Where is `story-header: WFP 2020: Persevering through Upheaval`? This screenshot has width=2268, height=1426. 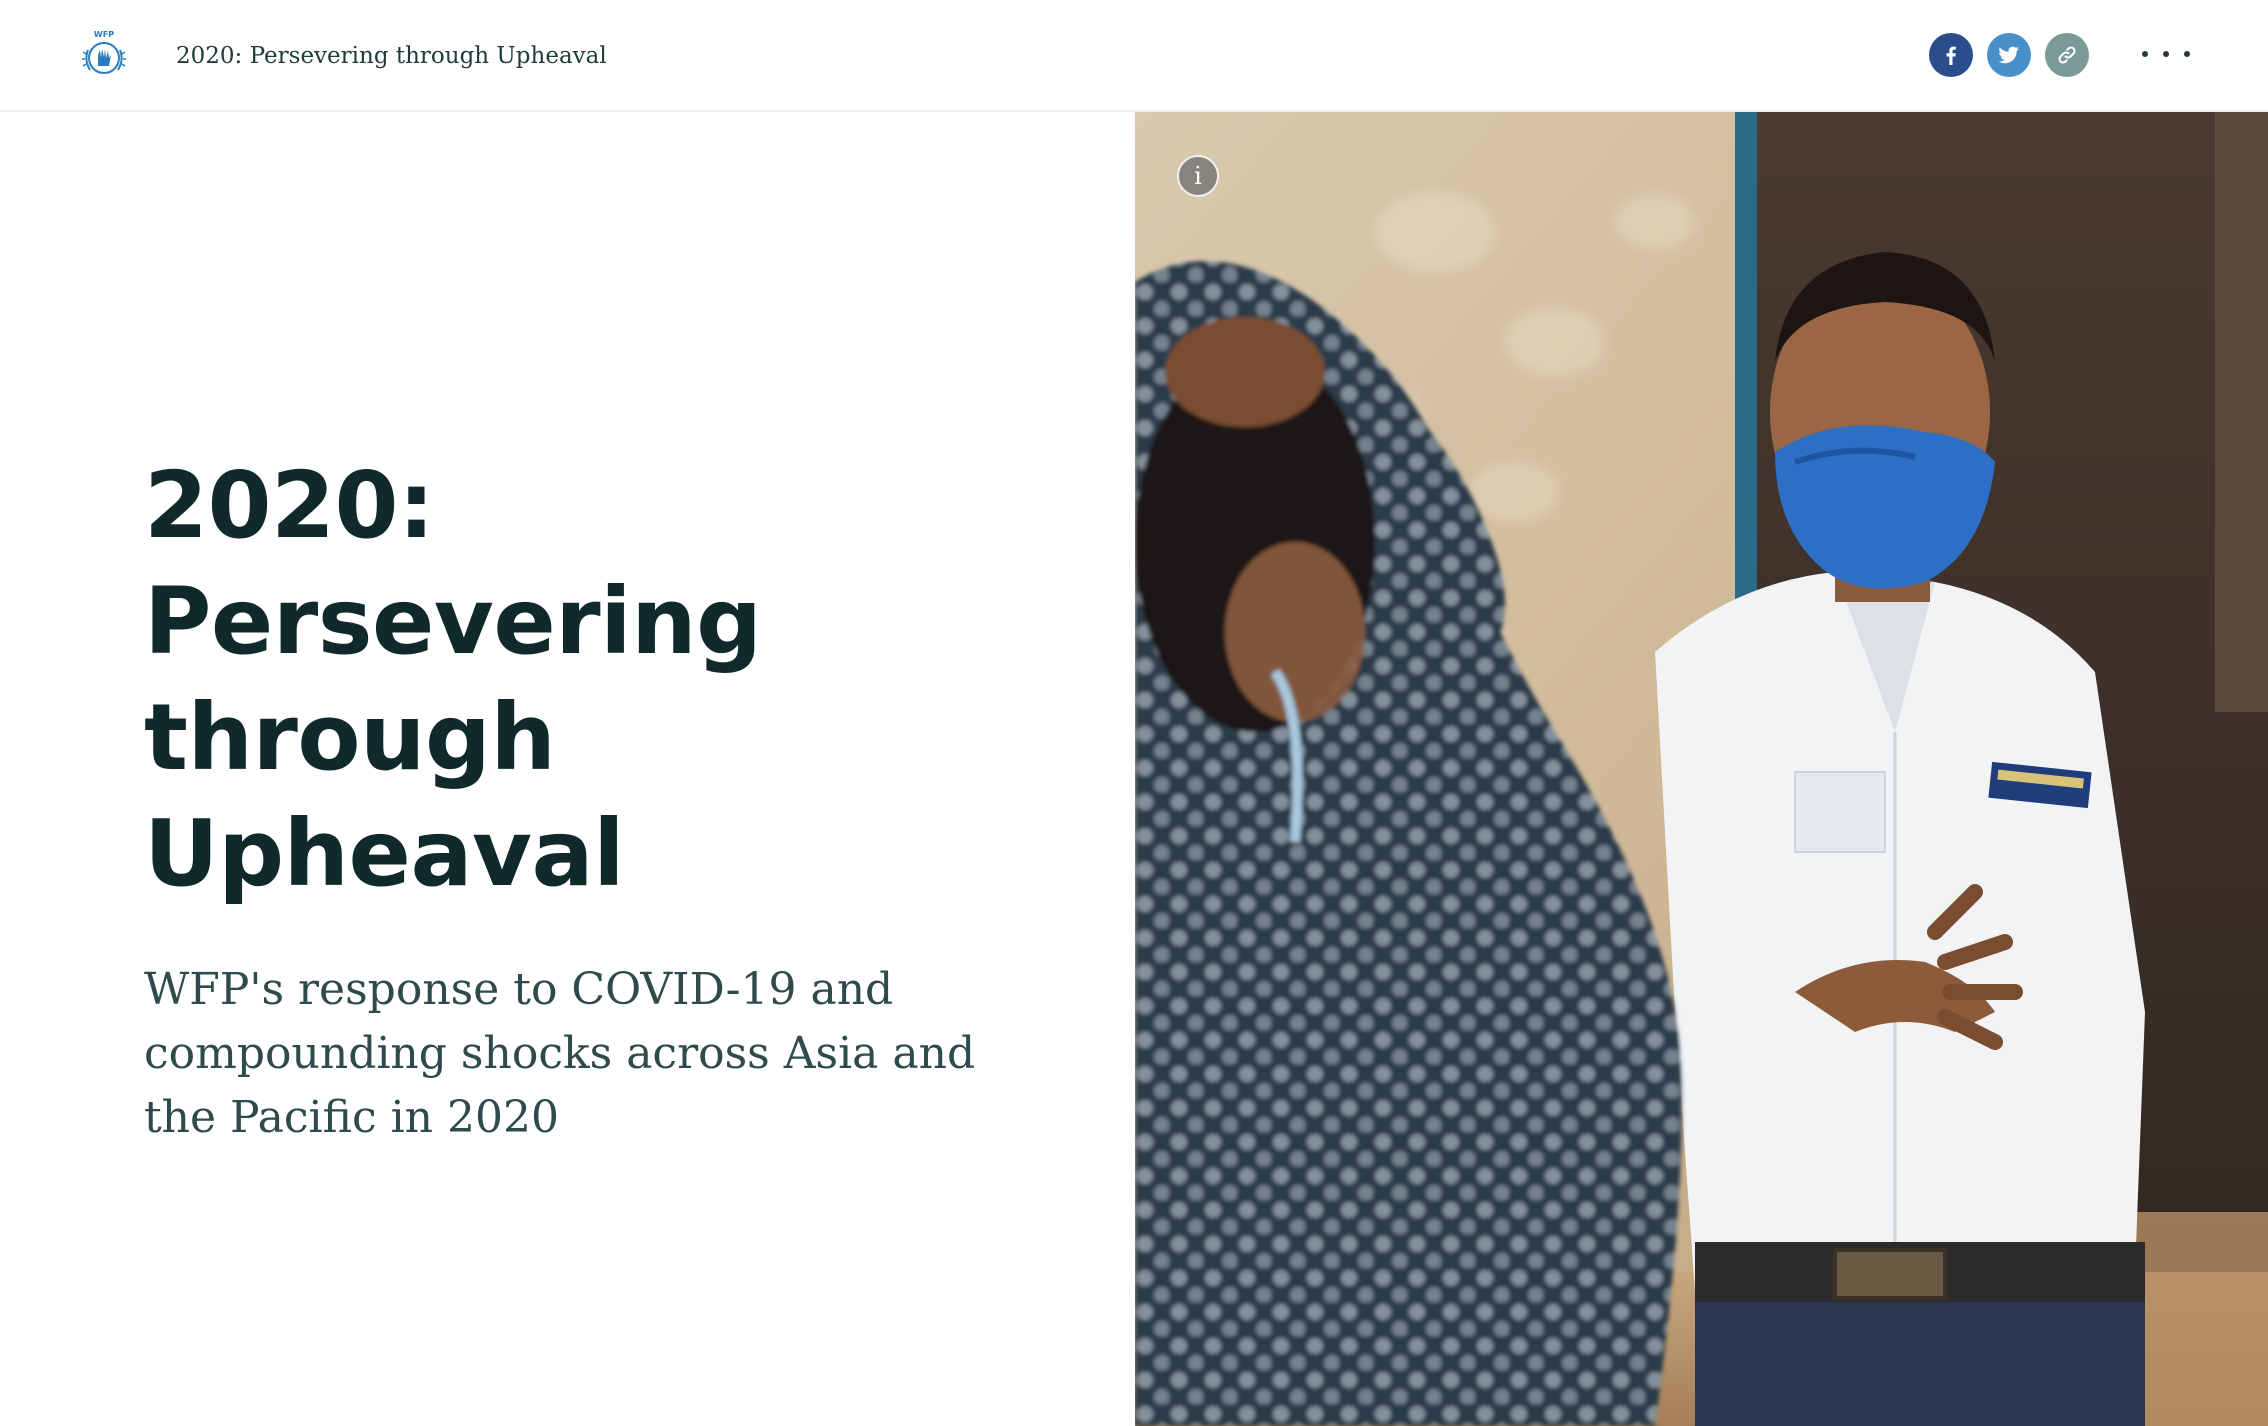 story-header: WFP 2020: Persevering through Upheaval is located at coordinates (1134, 56).